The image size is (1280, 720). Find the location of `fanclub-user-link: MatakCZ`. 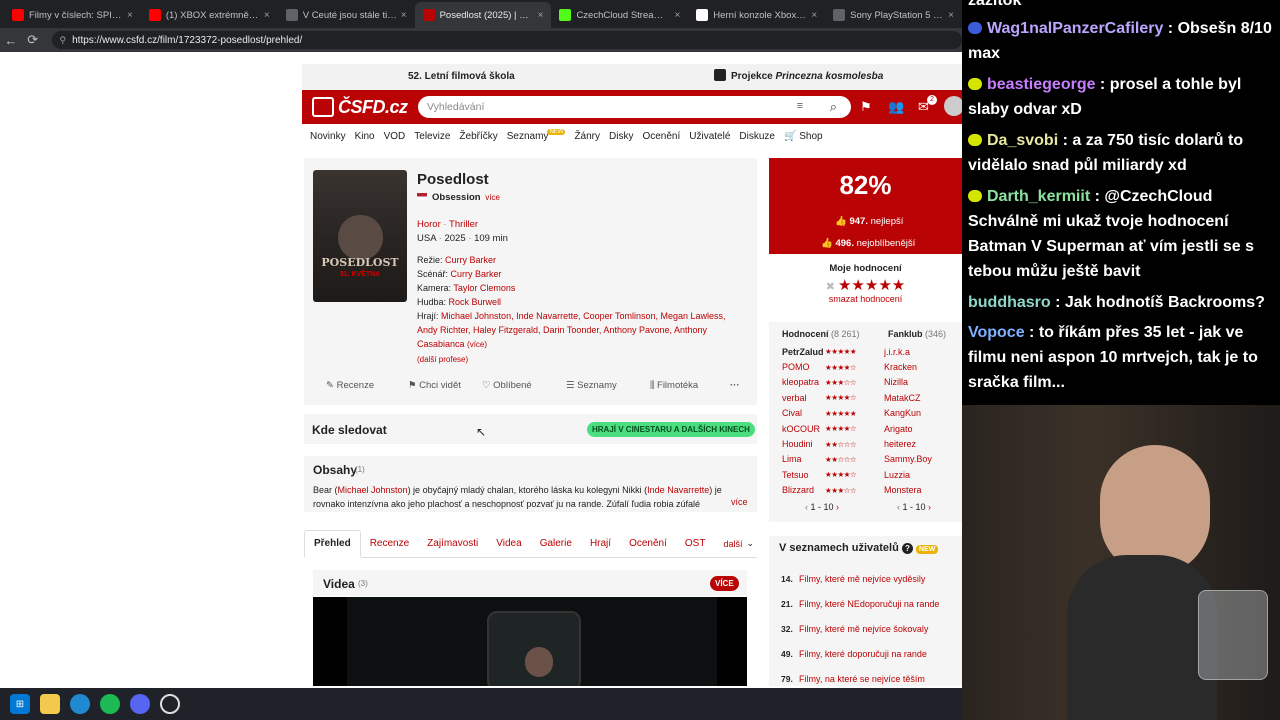

fanclub-user-link: MatakCZ is located at coordinates (897, 398).